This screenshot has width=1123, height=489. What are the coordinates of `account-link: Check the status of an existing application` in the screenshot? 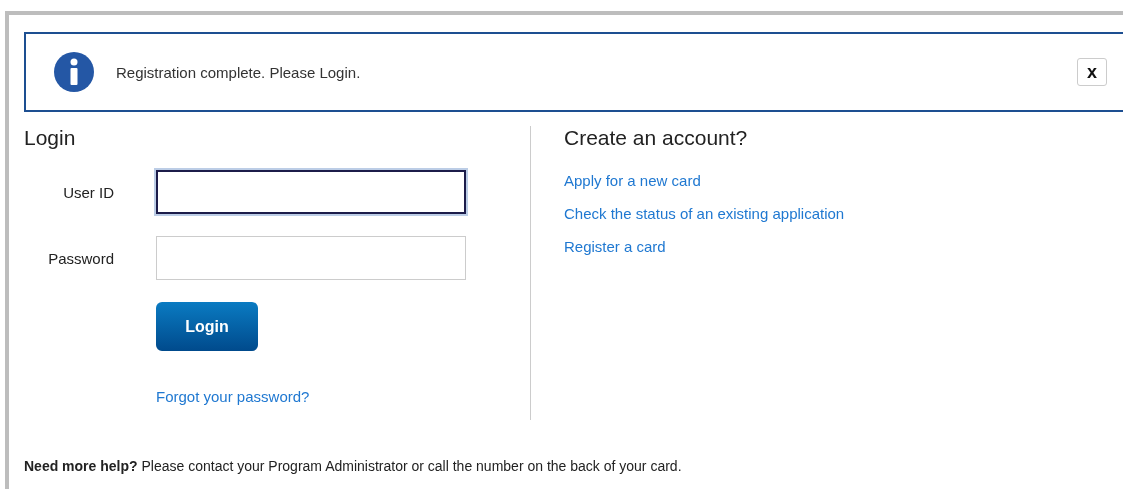 It's located at (704, 213).